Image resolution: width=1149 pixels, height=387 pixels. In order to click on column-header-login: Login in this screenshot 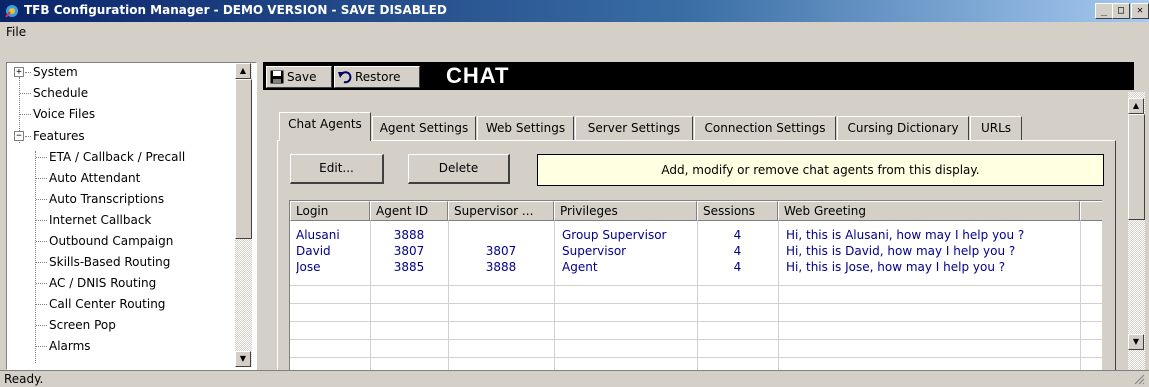, I will do `click(330, 211)`.